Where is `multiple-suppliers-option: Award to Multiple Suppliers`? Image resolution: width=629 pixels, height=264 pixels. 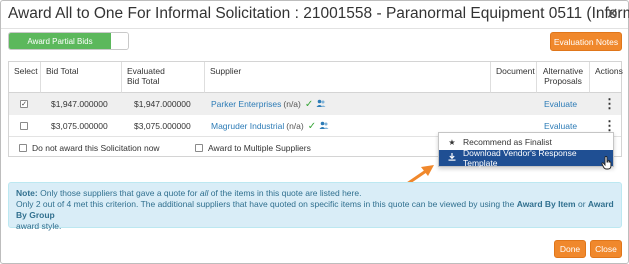
multiple-suppliers-option: Award to Multiple Suppliers is located at coordinates (253, 148).